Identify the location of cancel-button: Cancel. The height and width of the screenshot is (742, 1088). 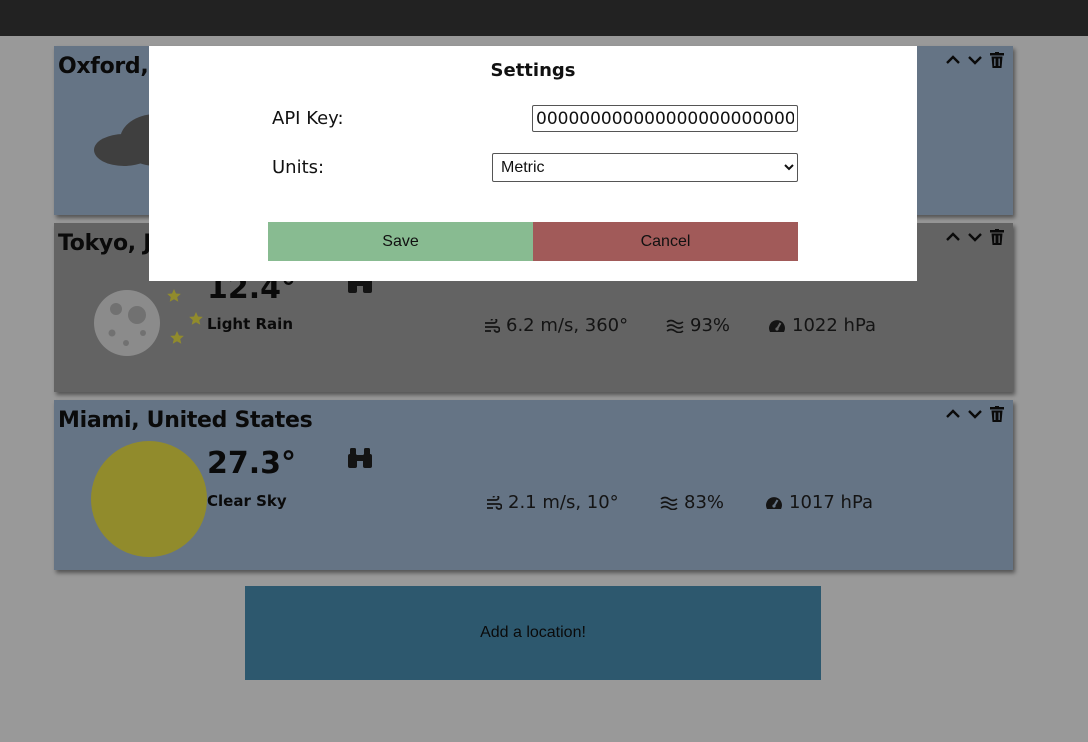
(665, 241).